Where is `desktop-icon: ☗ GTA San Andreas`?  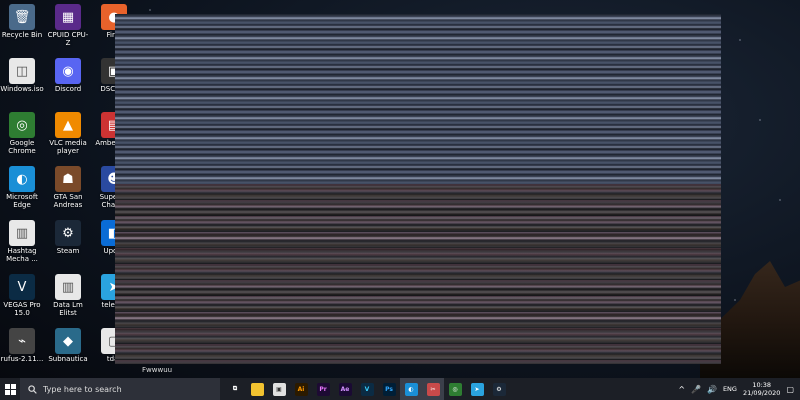
desktop-icon: ☗ GTA San Andreas is located at coordinates (68, 190).